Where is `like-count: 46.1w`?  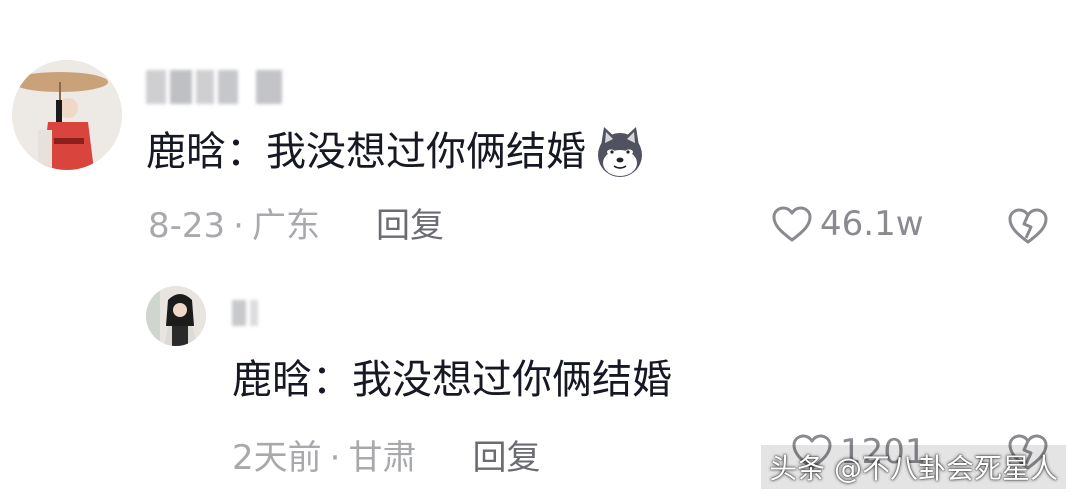 like-count: 46.1w is located at coordinates (872, 224).